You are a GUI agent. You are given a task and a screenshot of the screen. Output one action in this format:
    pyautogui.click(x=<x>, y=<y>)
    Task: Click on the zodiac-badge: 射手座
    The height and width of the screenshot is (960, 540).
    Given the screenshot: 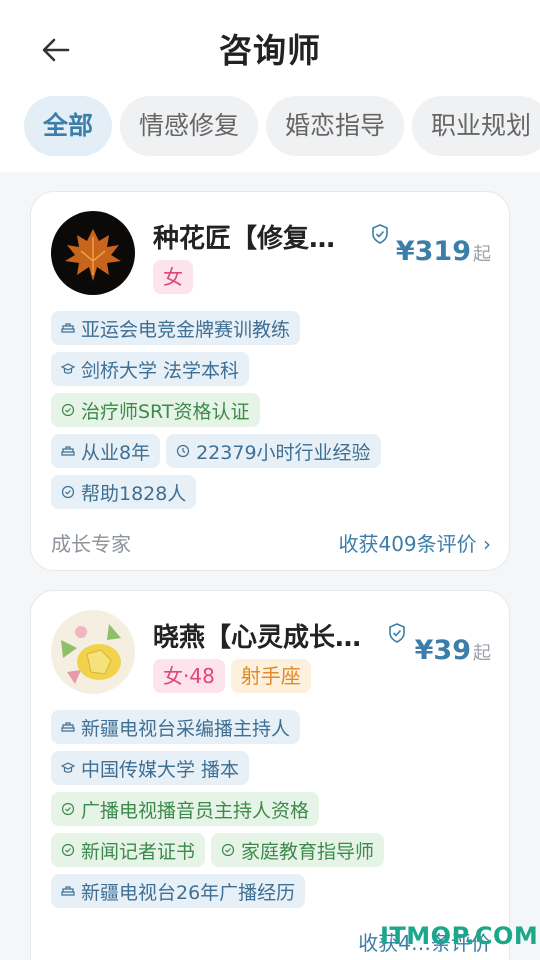 What is the action you would take?
    pyautogui.click(x=270, y=676)
    